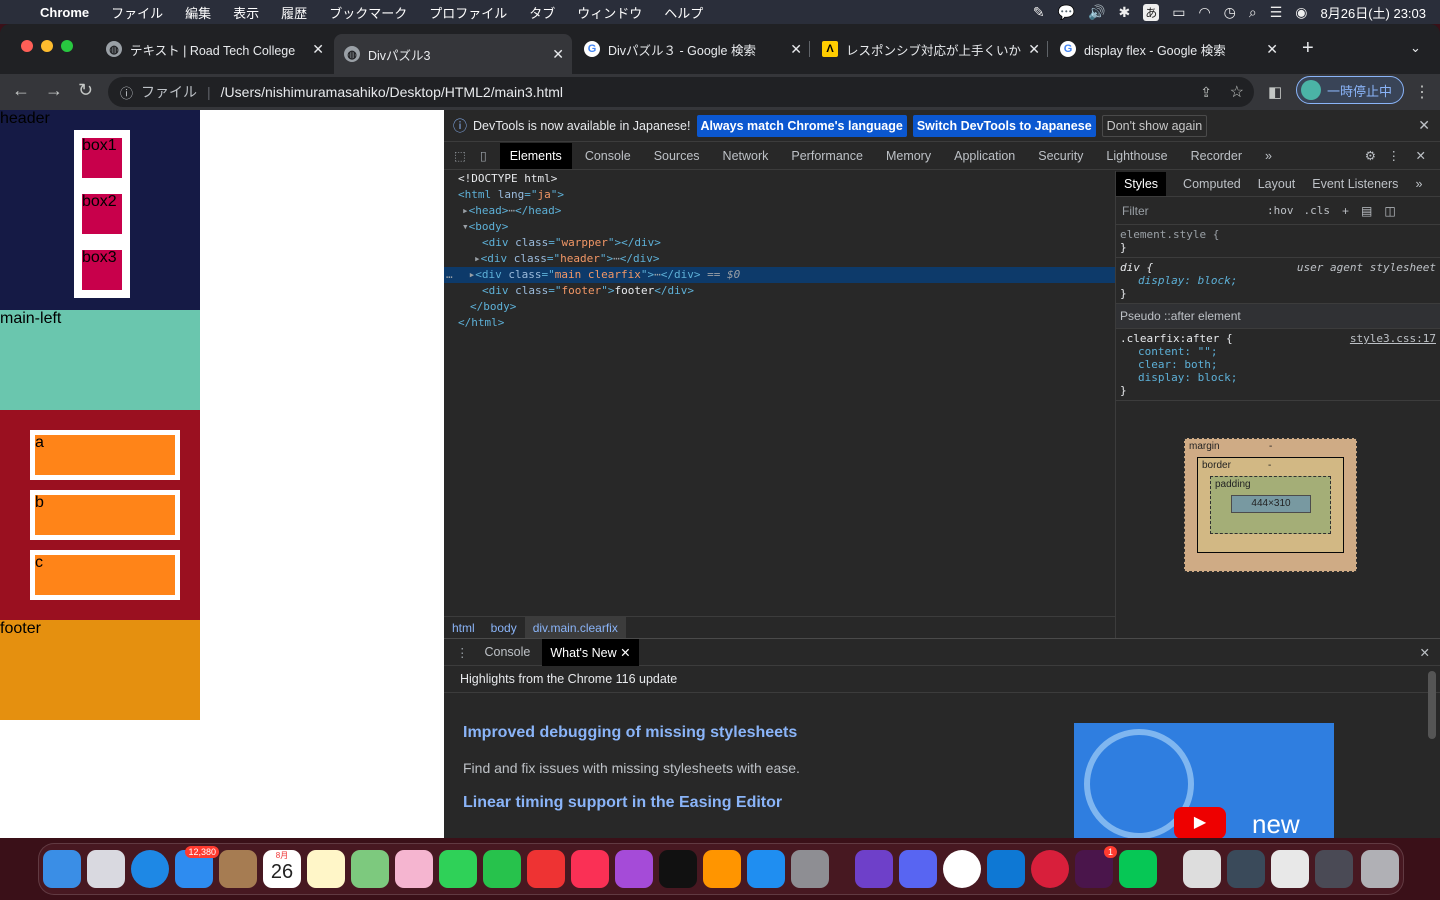  I want to click on source-link: style3.css:17, so click(1393, 338).